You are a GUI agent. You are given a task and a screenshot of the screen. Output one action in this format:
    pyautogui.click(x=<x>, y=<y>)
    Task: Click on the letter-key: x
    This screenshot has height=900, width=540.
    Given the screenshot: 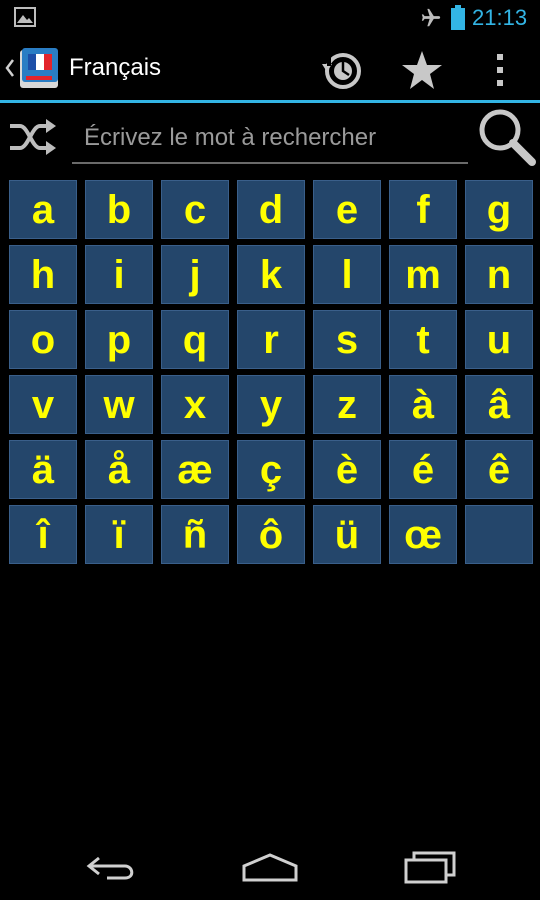 What is the action you would take?
    pyautogui.click(x=195, y=404)
    